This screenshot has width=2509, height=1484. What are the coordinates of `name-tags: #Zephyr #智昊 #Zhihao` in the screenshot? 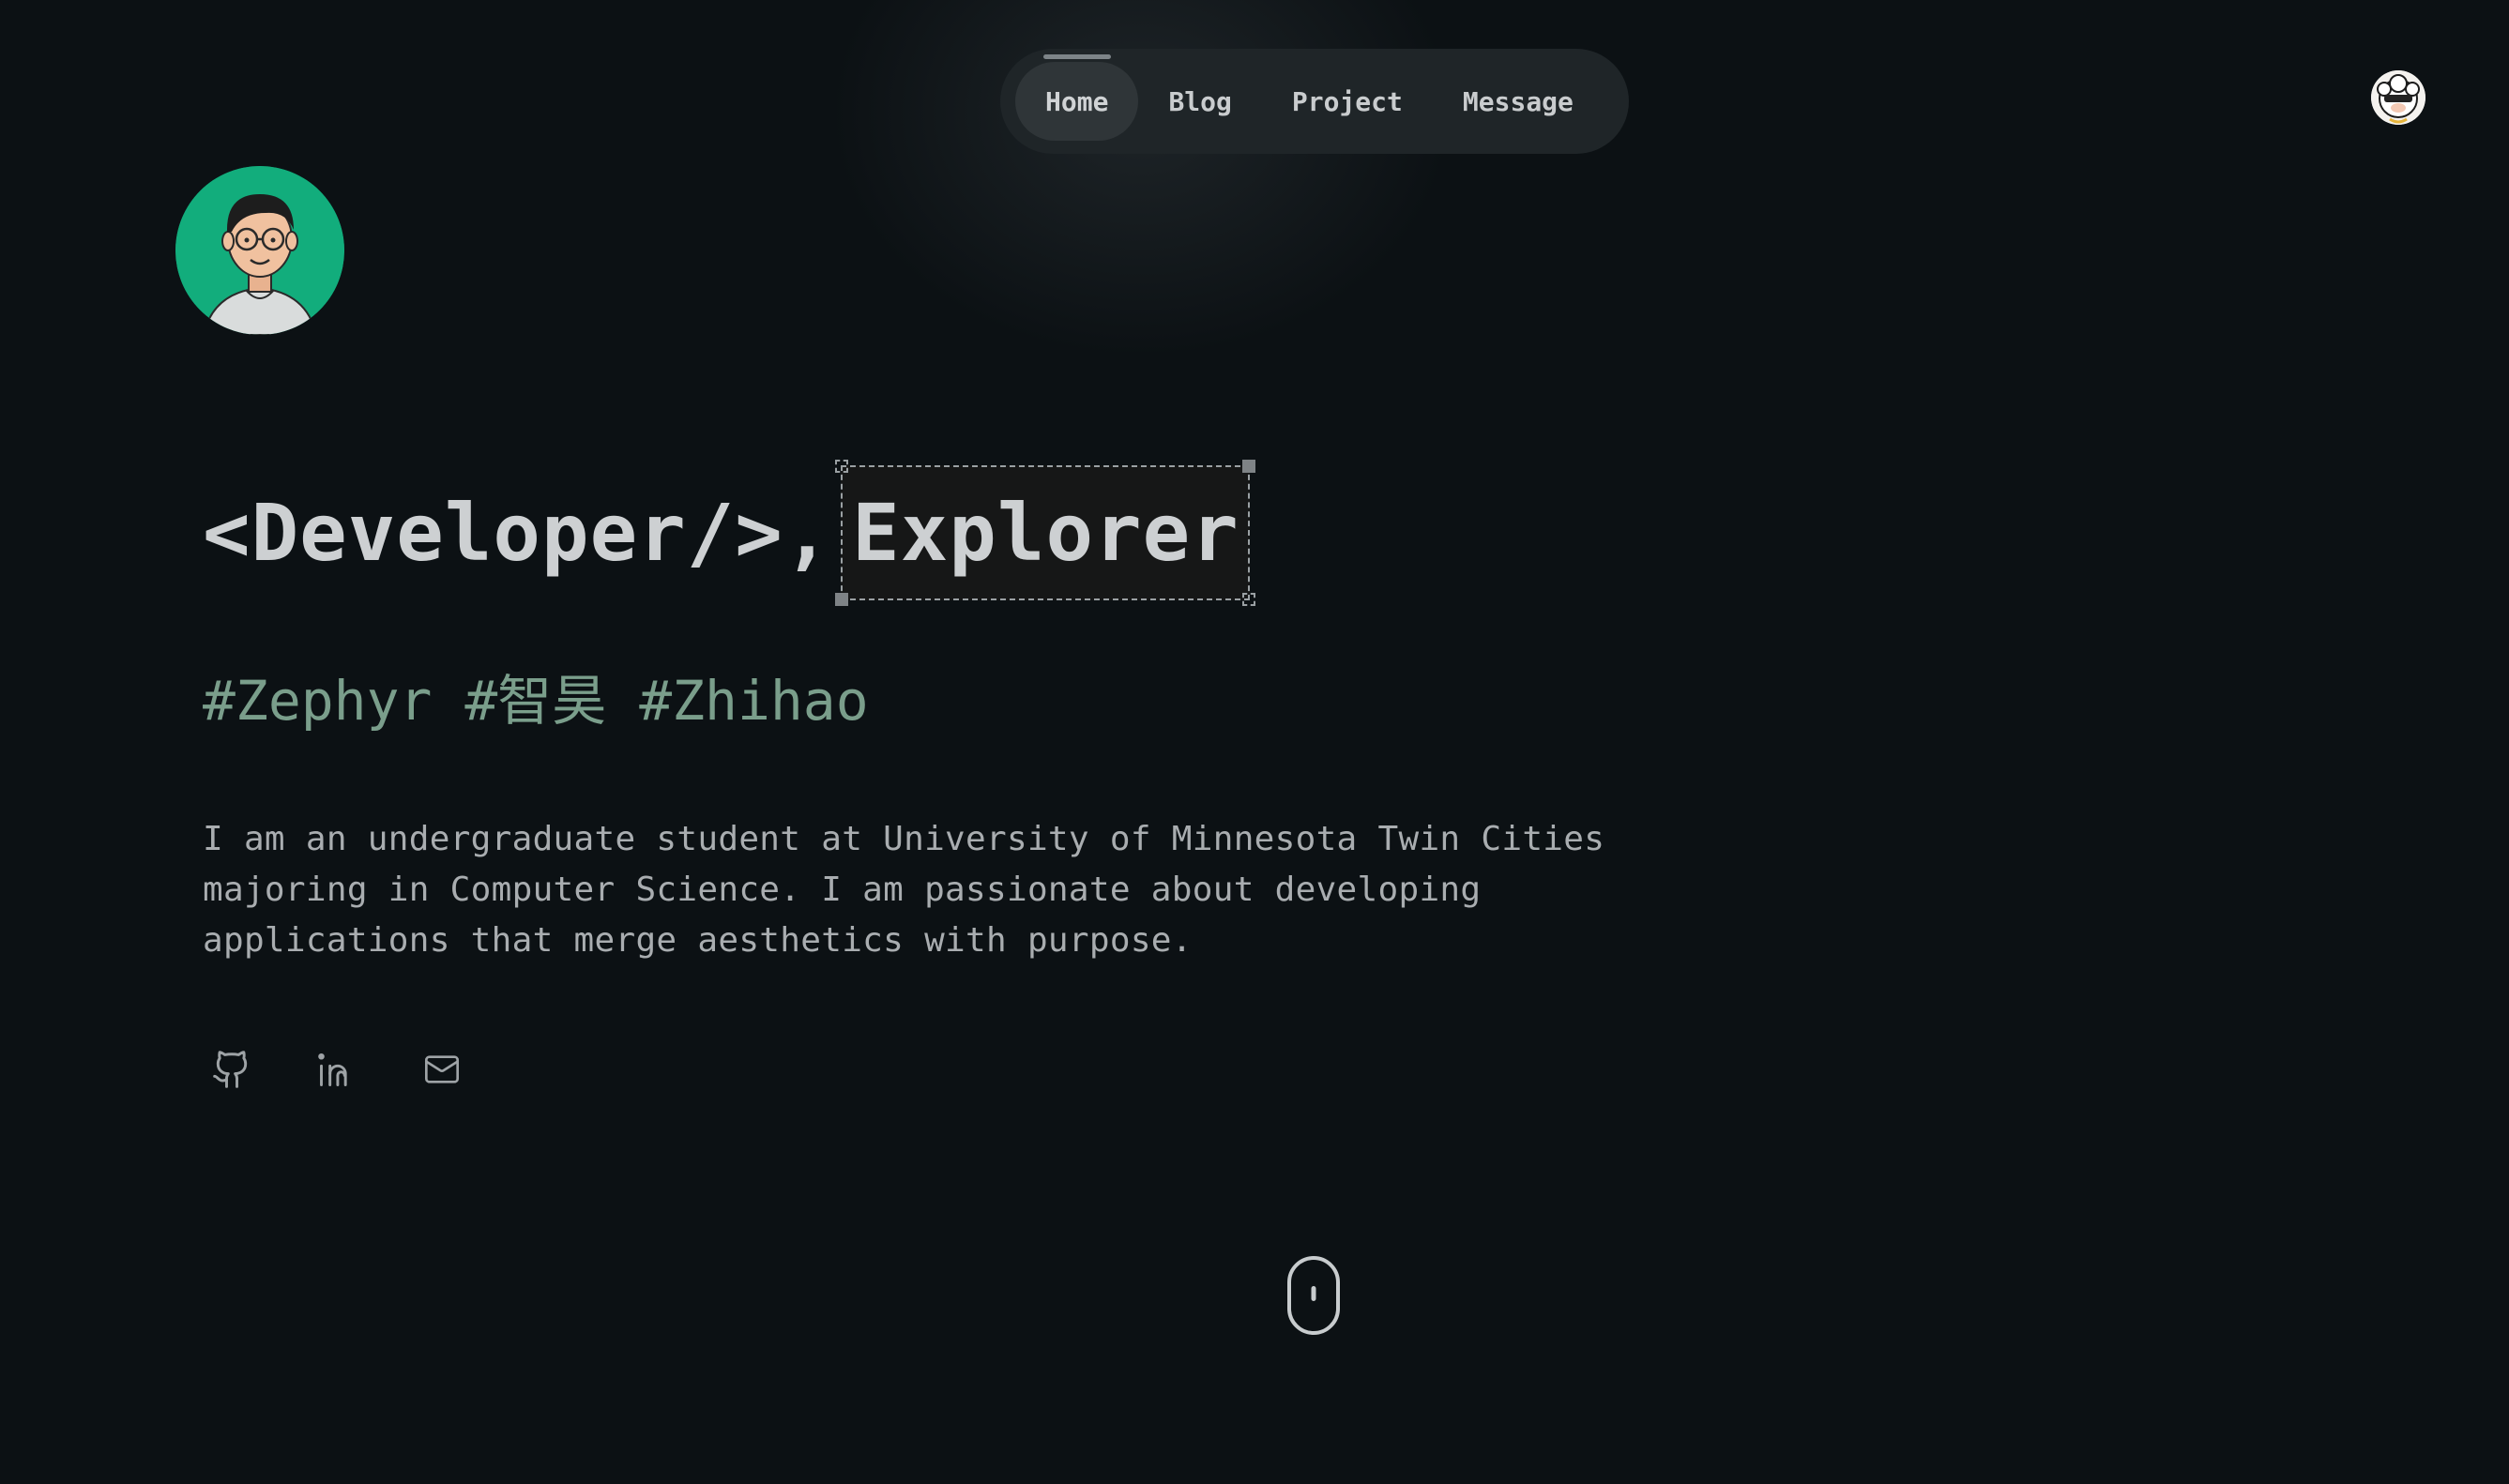 It's located at (536, 701).